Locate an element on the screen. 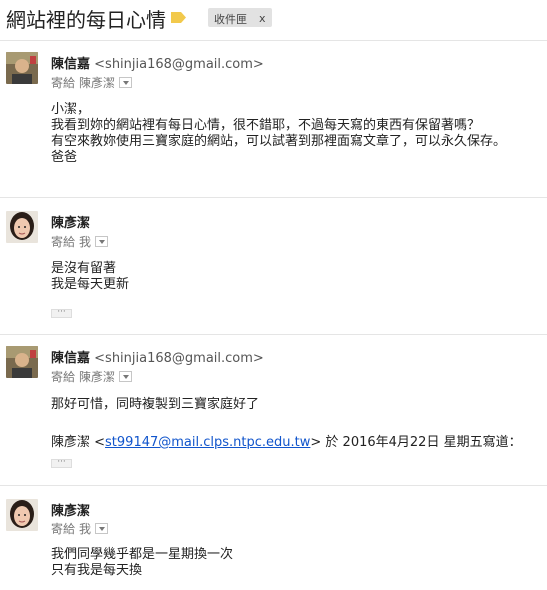 The width and height of the screenshot is (547, 590). quote-prefix: 陳彥潔 < is located at coordinates (78, 442).